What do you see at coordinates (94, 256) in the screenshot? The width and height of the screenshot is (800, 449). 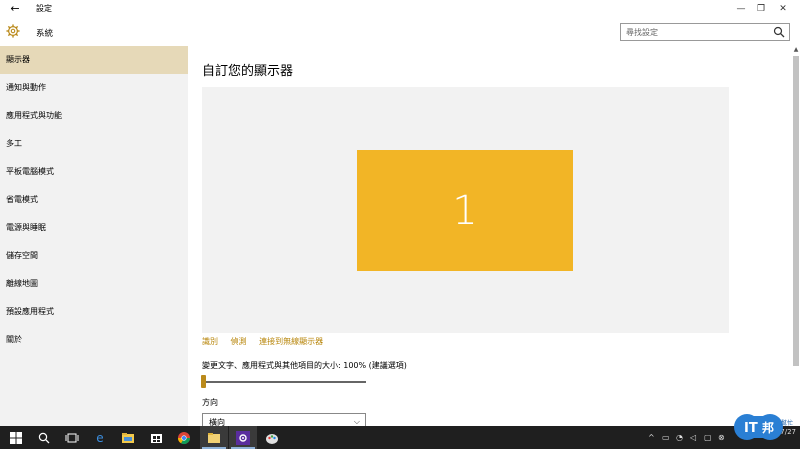 I see `sidebar-item-storage: 儲存空間` at bounding box center [94, 256].